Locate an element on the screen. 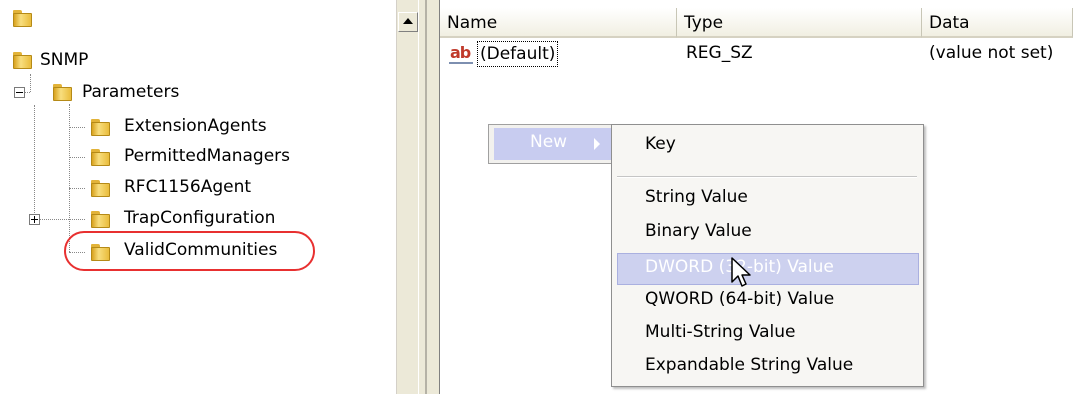  menu-separator is located at coordinates (767, 177).